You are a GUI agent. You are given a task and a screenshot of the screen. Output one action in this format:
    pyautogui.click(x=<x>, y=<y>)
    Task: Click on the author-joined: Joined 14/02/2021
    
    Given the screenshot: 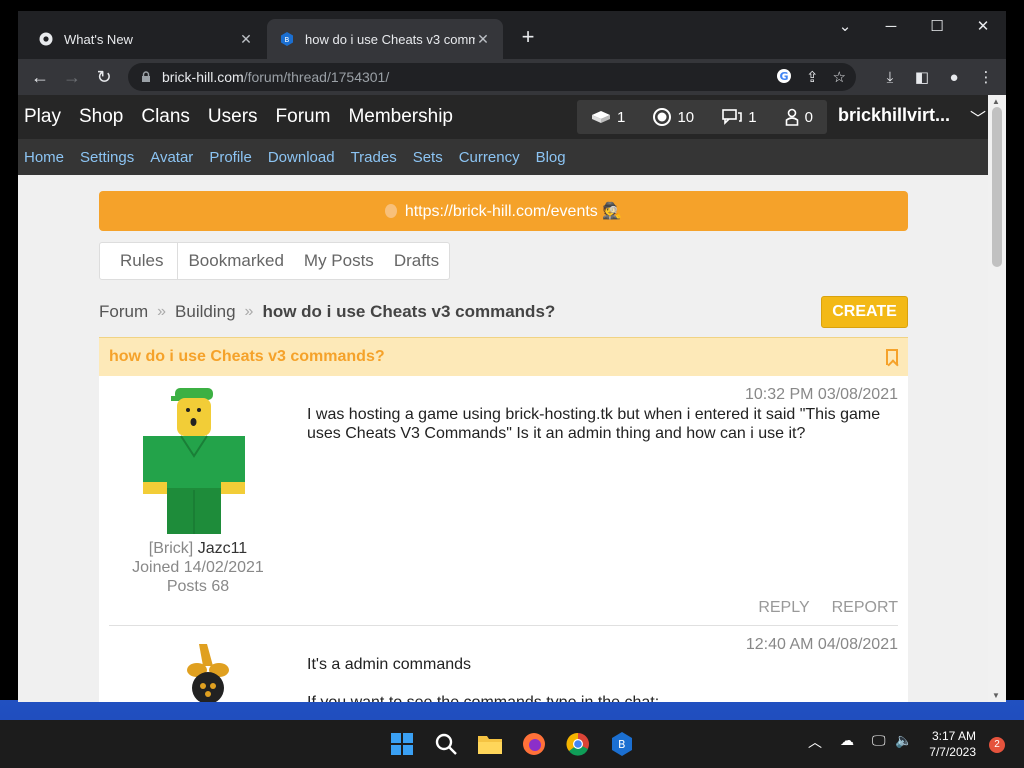 What is the action you would take?
    pyautogui.click(x=198, y=567)
    